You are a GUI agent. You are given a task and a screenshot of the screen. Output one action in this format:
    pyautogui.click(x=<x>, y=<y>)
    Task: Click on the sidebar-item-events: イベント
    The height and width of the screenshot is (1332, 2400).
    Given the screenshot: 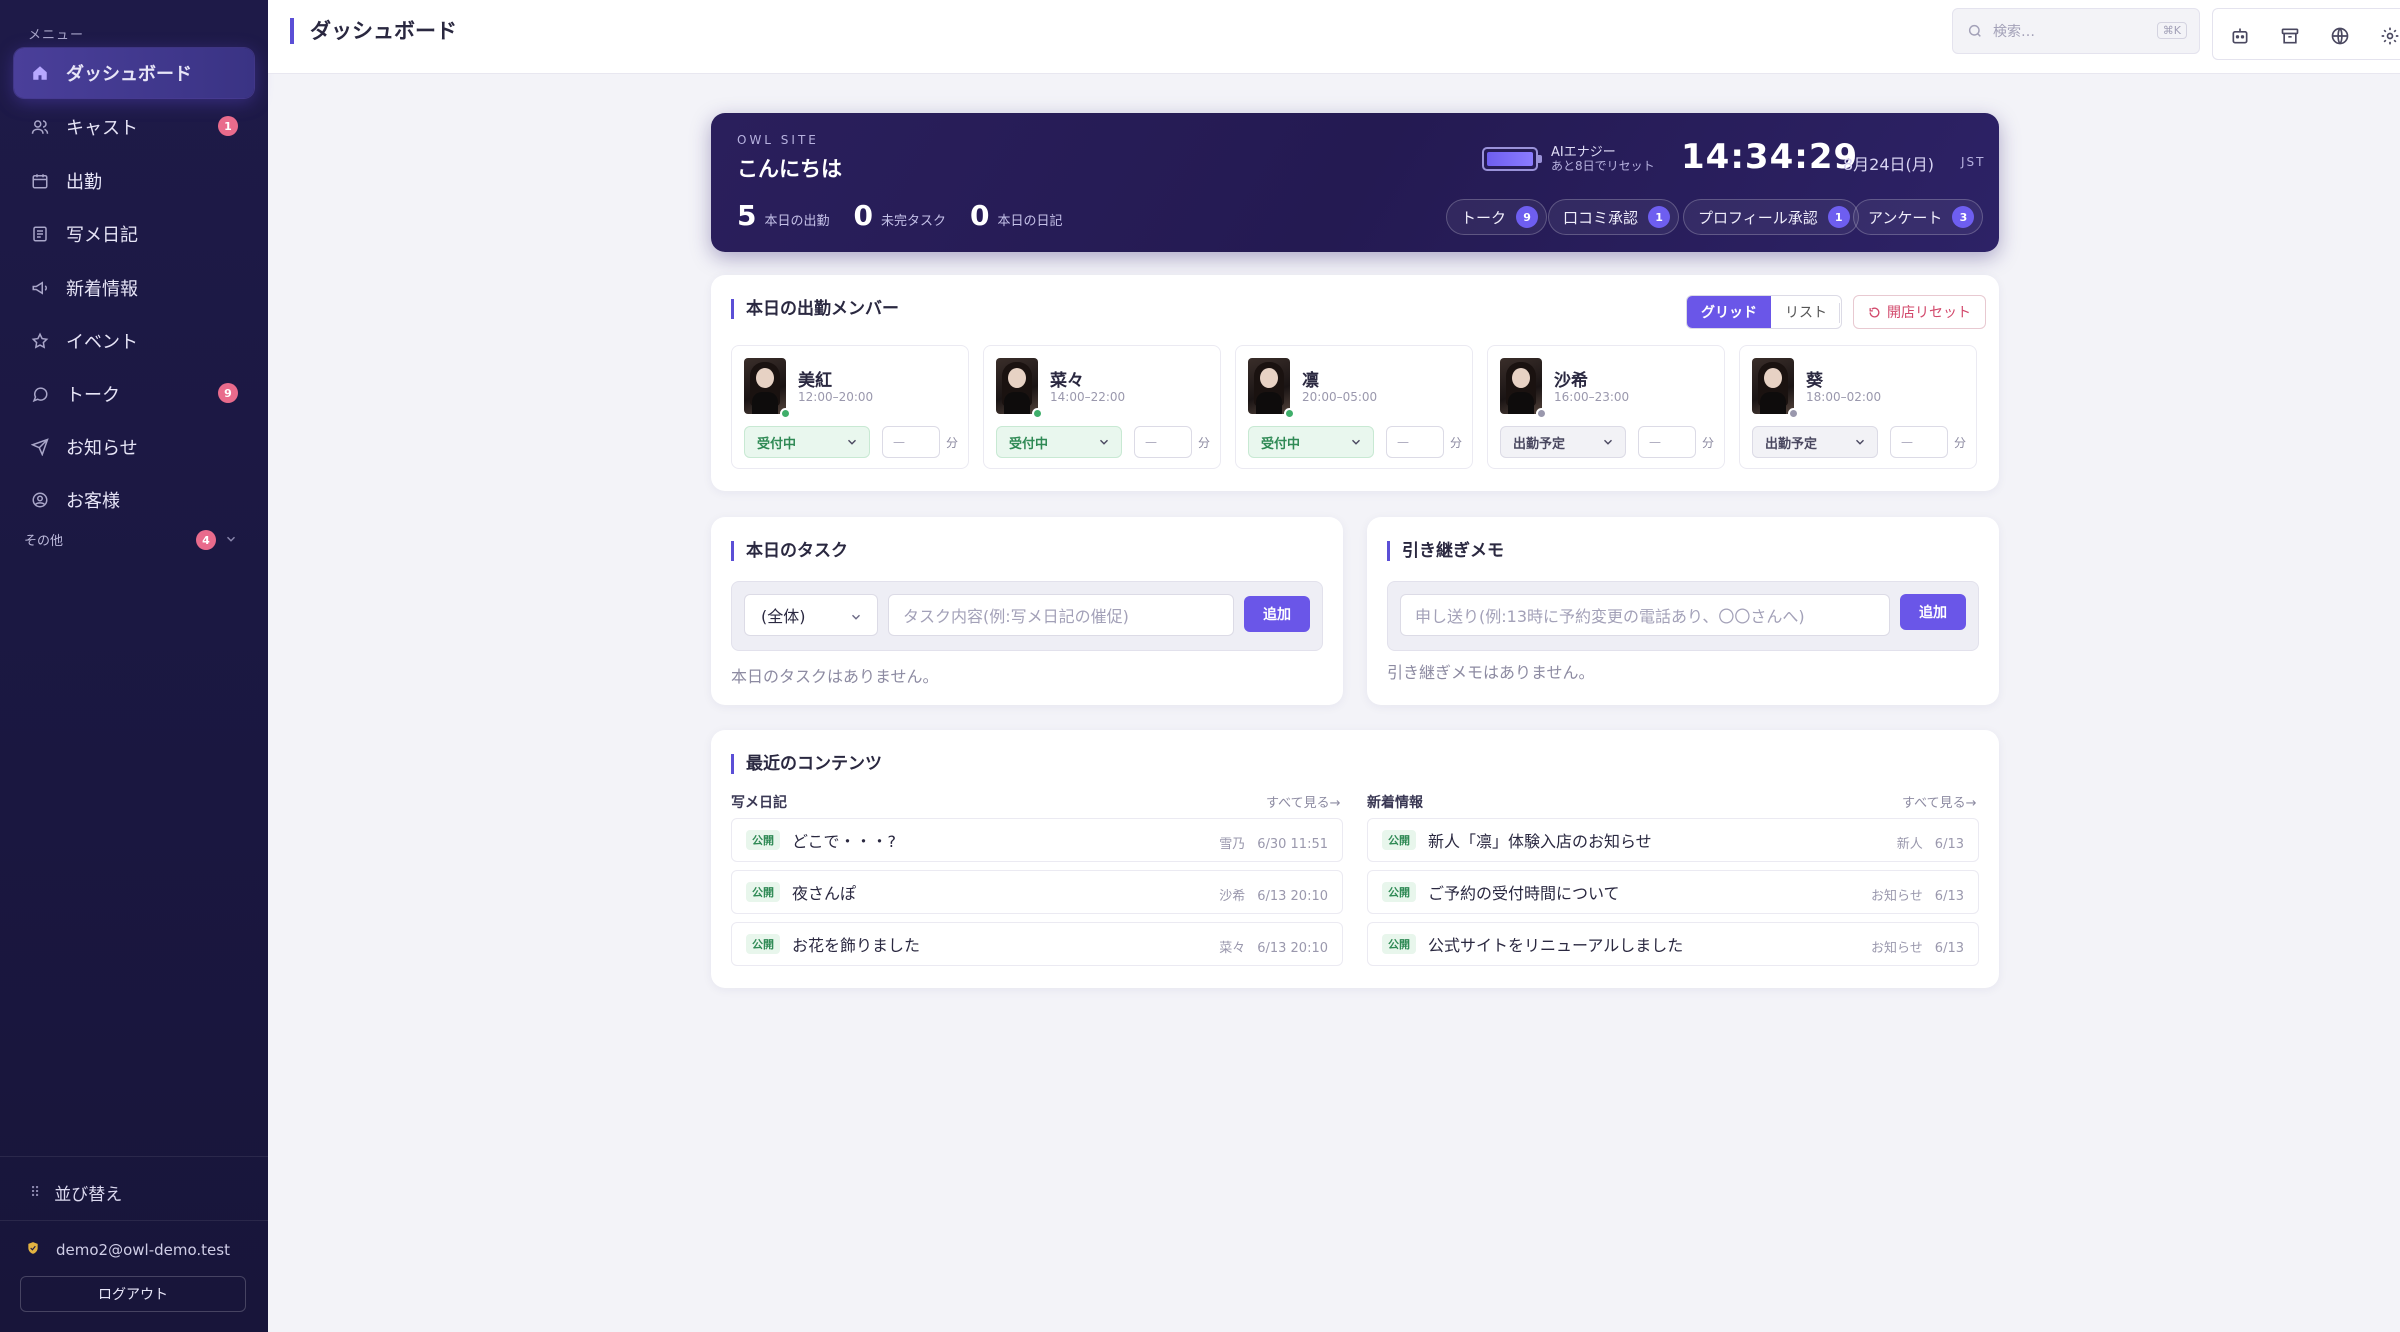 What is the action you would take?
    pyautogui.click(x=134, y=341)
    